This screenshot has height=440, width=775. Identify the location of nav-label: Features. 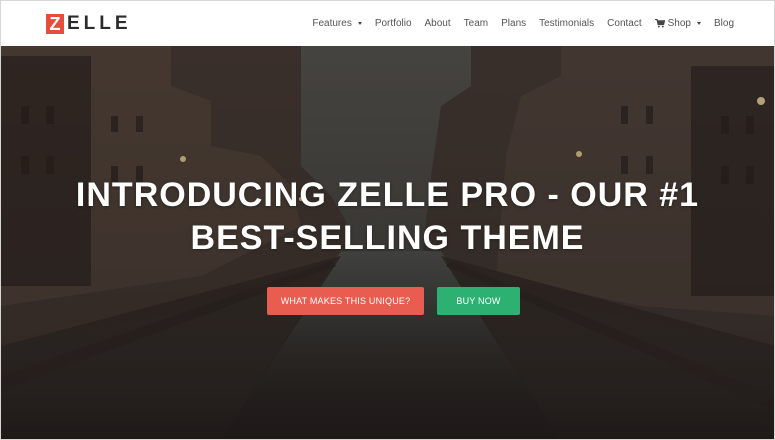
(332, 23).